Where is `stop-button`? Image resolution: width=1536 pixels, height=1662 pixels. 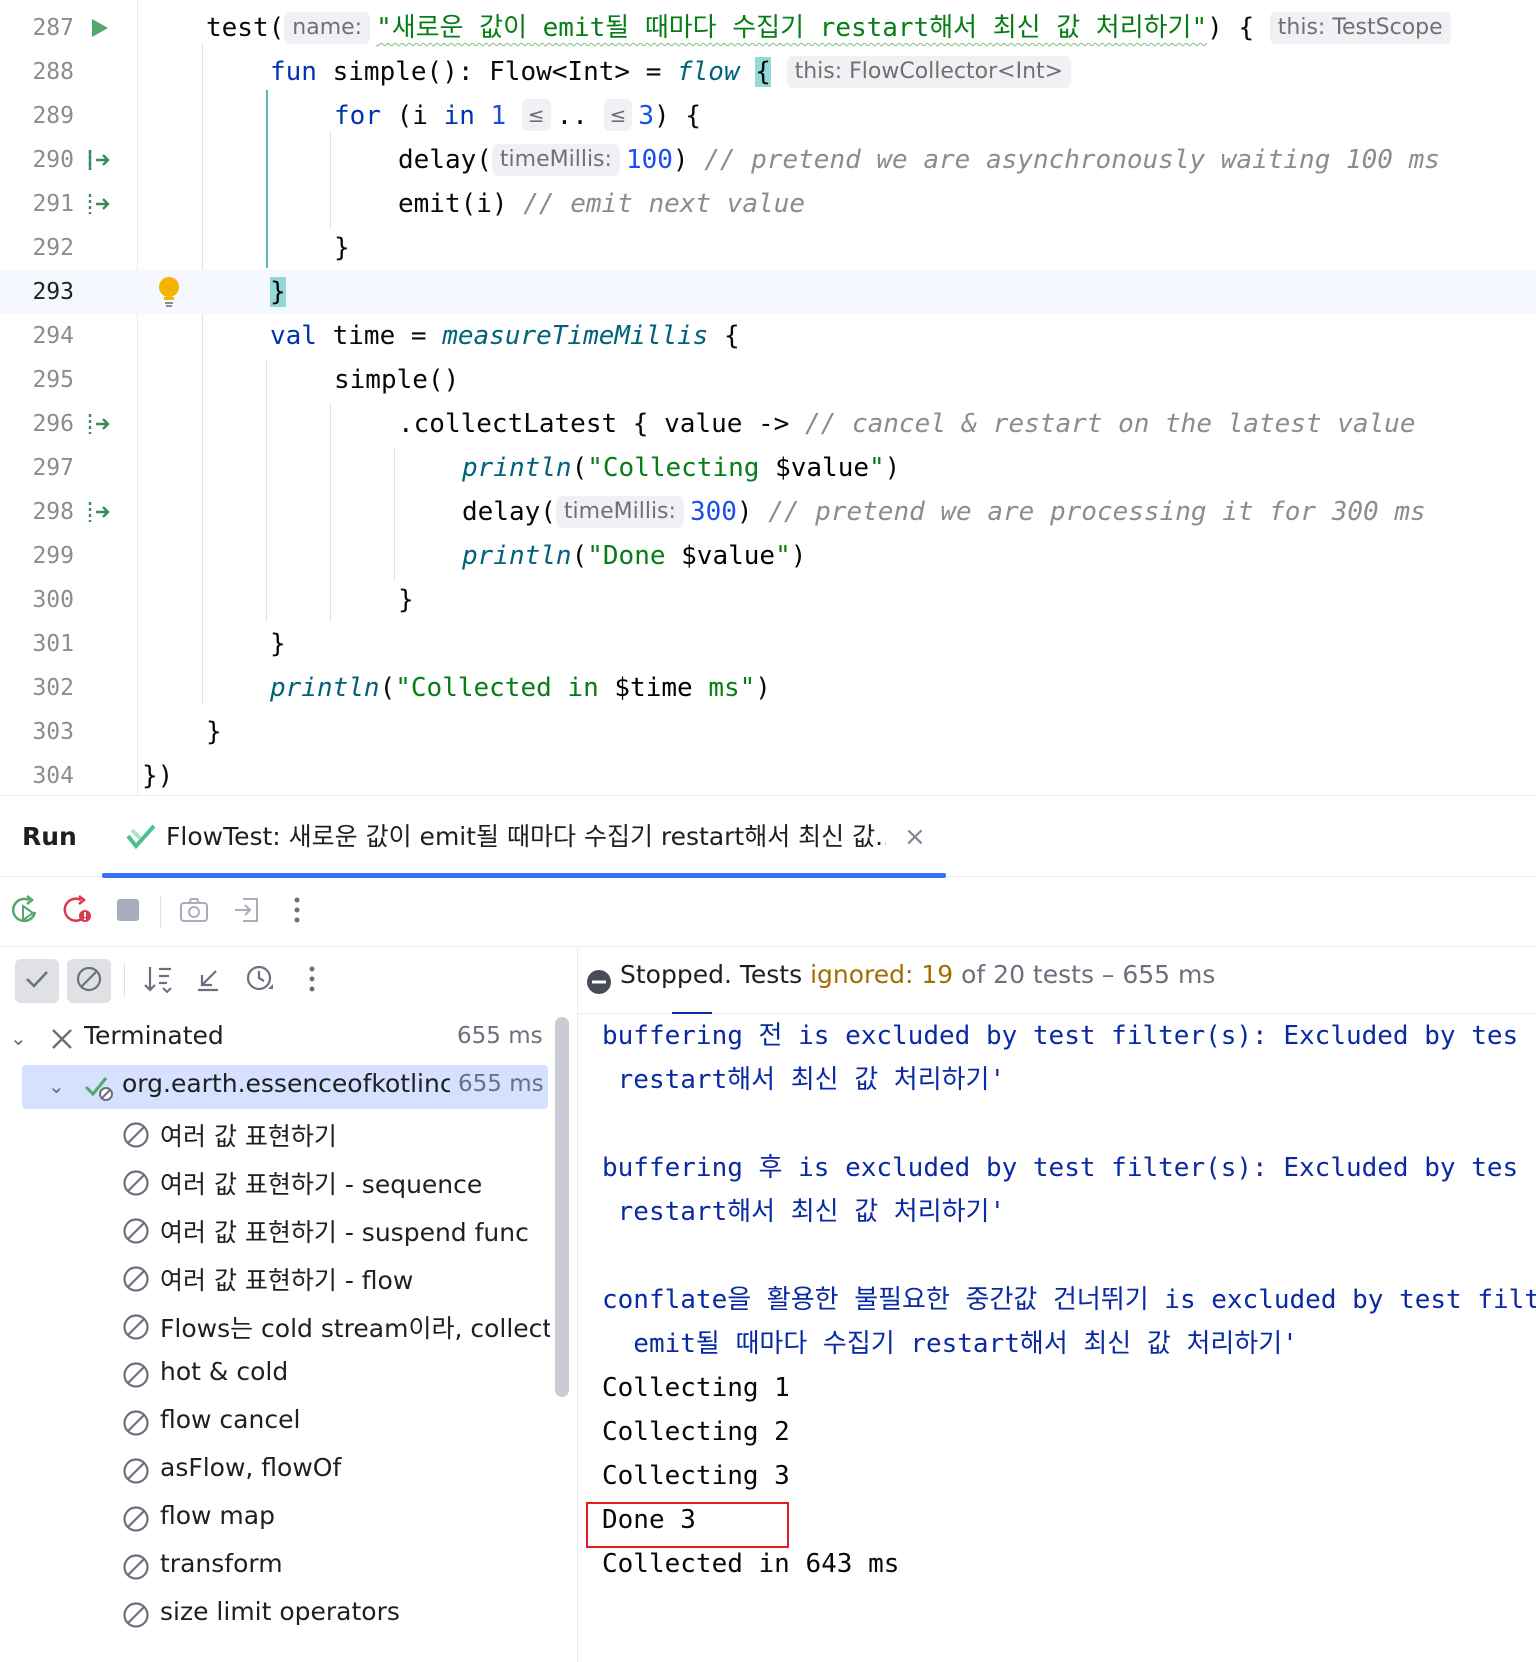
stop-button is located at coordinates (128, 912).